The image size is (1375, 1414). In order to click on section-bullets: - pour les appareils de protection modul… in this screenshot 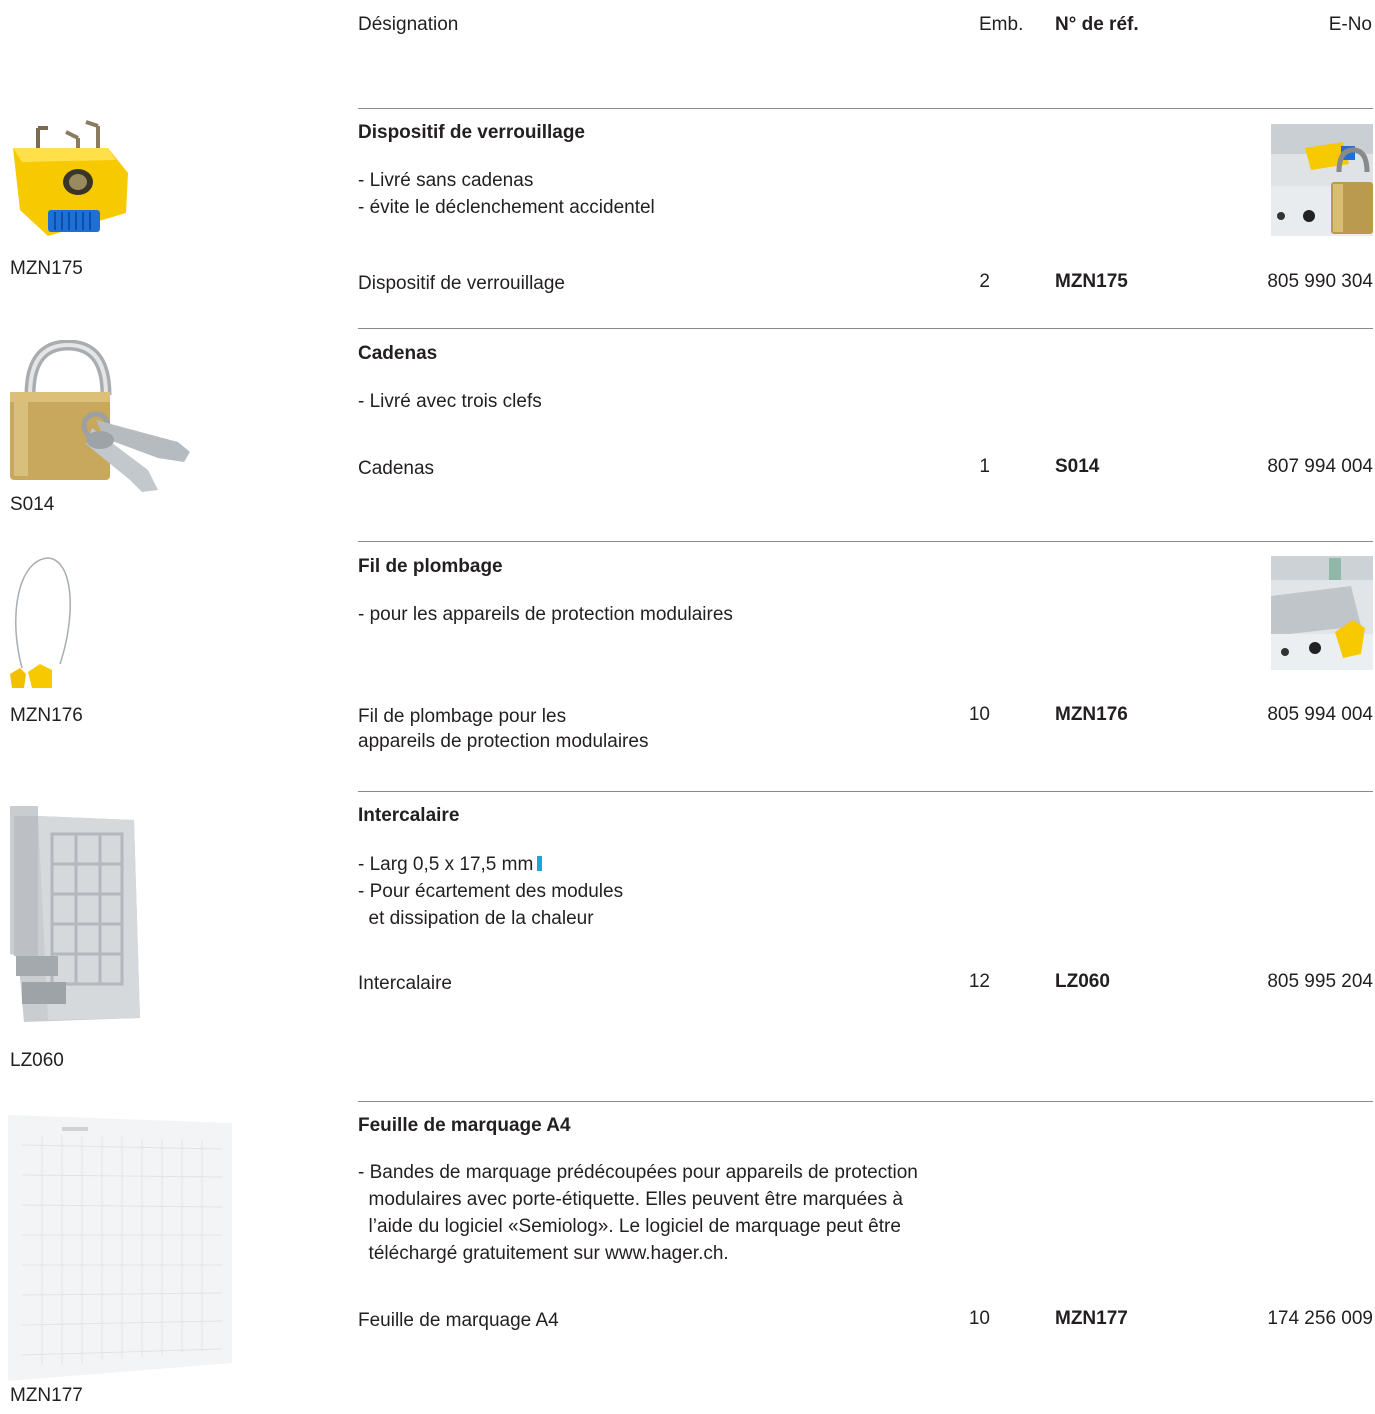, I will do `click(545, 614)`.